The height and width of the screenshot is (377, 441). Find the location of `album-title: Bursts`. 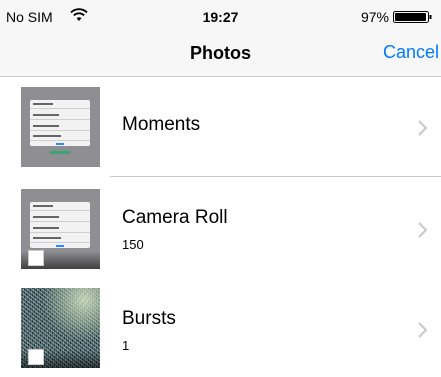

album-title: Bursts is located at coordinates (149, 318).